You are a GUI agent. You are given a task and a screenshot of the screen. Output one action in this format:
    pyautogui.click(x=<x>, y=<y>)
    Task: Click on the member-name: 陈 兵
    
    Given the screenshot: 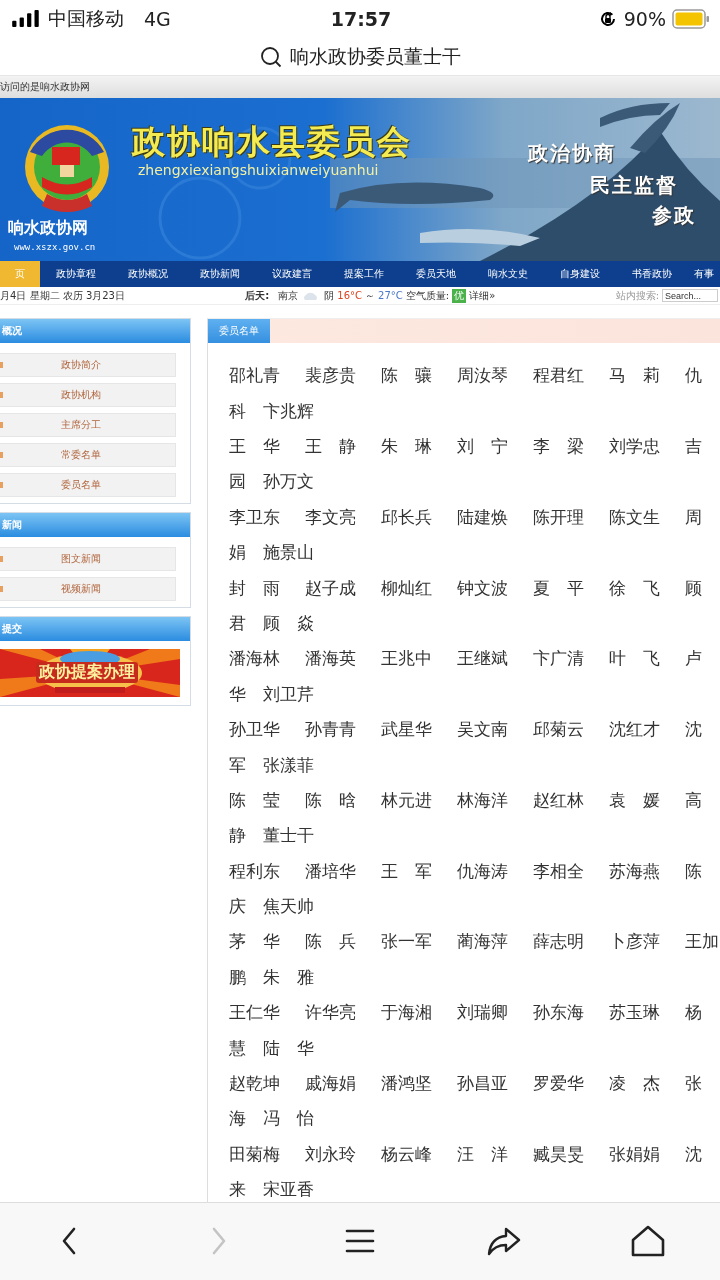 What is the action you would take?
    pyautogui.click(x=330, y=942)
    